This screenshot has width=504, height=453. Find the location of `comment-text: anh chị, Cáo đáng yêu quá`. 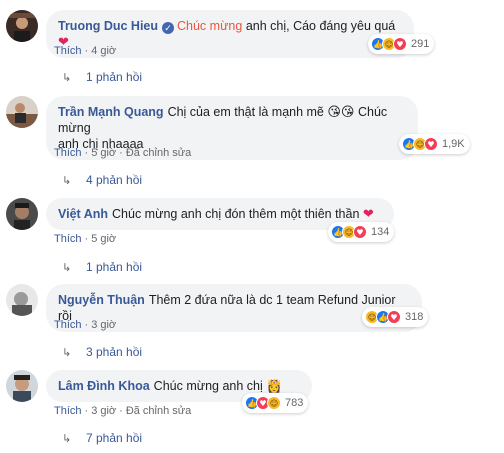

comment-text: anh chị, Cáo đáng yêu quá is located at coordinates (320, 26).